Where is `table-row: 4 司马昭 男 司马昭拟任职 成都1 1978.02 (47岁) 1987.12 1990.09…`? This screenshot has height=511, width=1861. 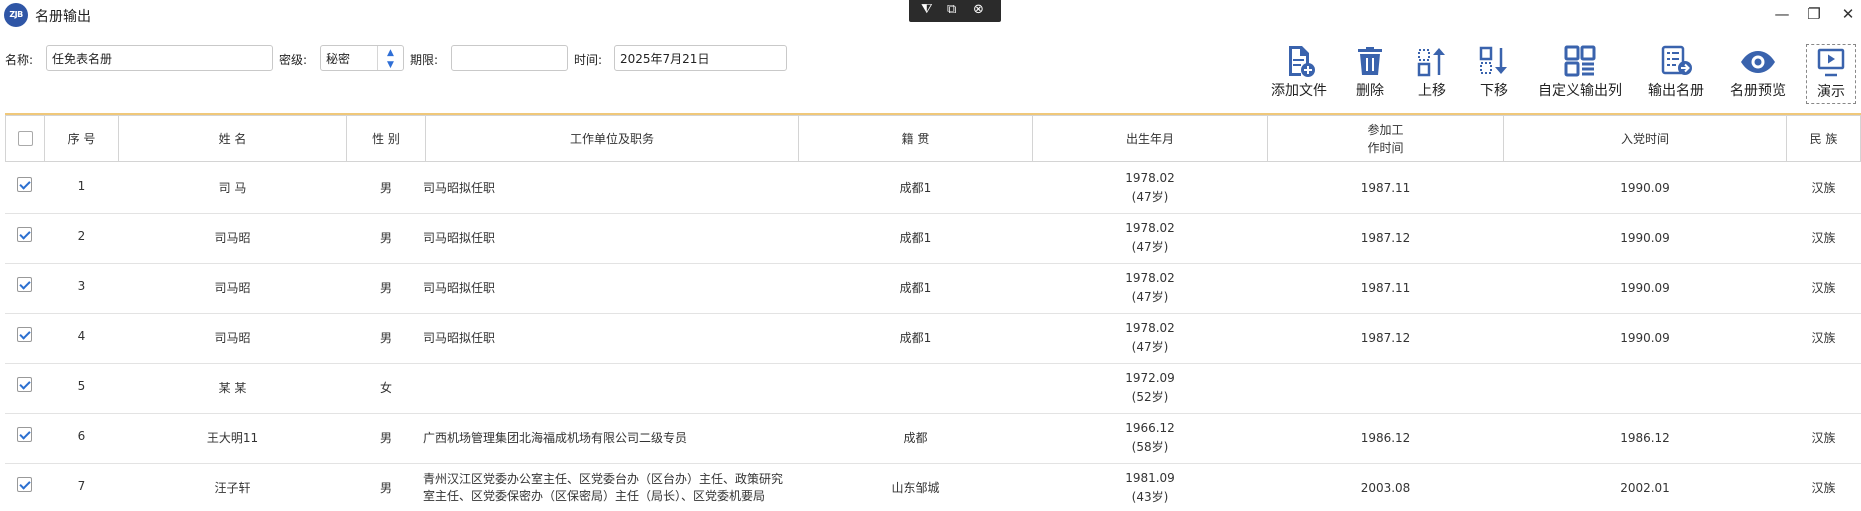 table-row: 4 司马昭 男 司马昭拟任职 成都1 1978.02 (47岁) 1987.12 1990.09… is located at coordinates (933, 338).